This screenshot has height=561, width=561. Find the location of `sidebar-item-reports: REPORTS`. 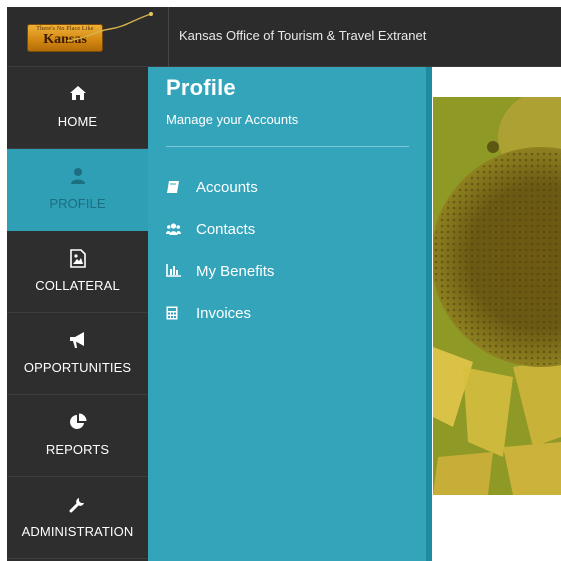

sidebar-item-reports: REPORTS is located at coordinates (77, 436).